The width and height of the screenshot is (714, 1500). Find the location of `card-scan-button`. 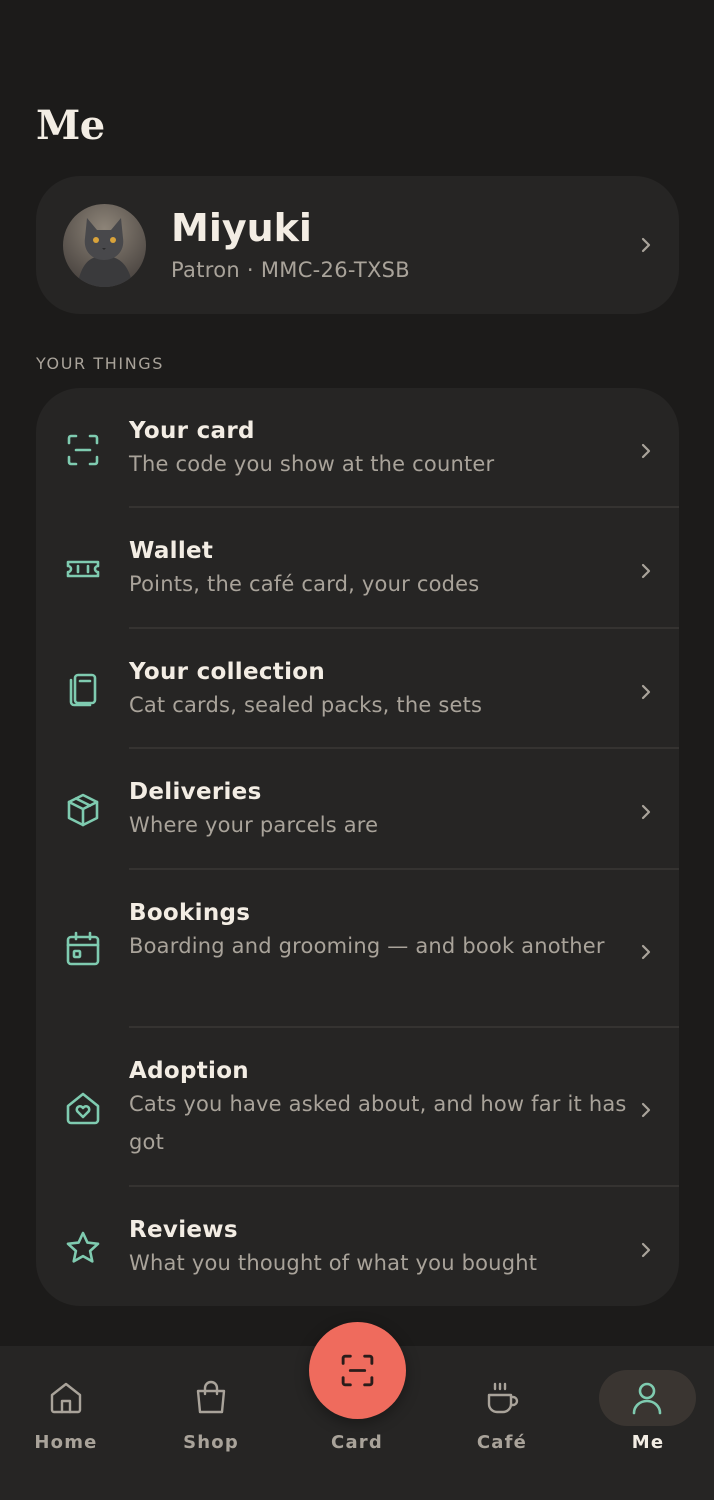

card-scan-button is located at coordinates (357, 1370).